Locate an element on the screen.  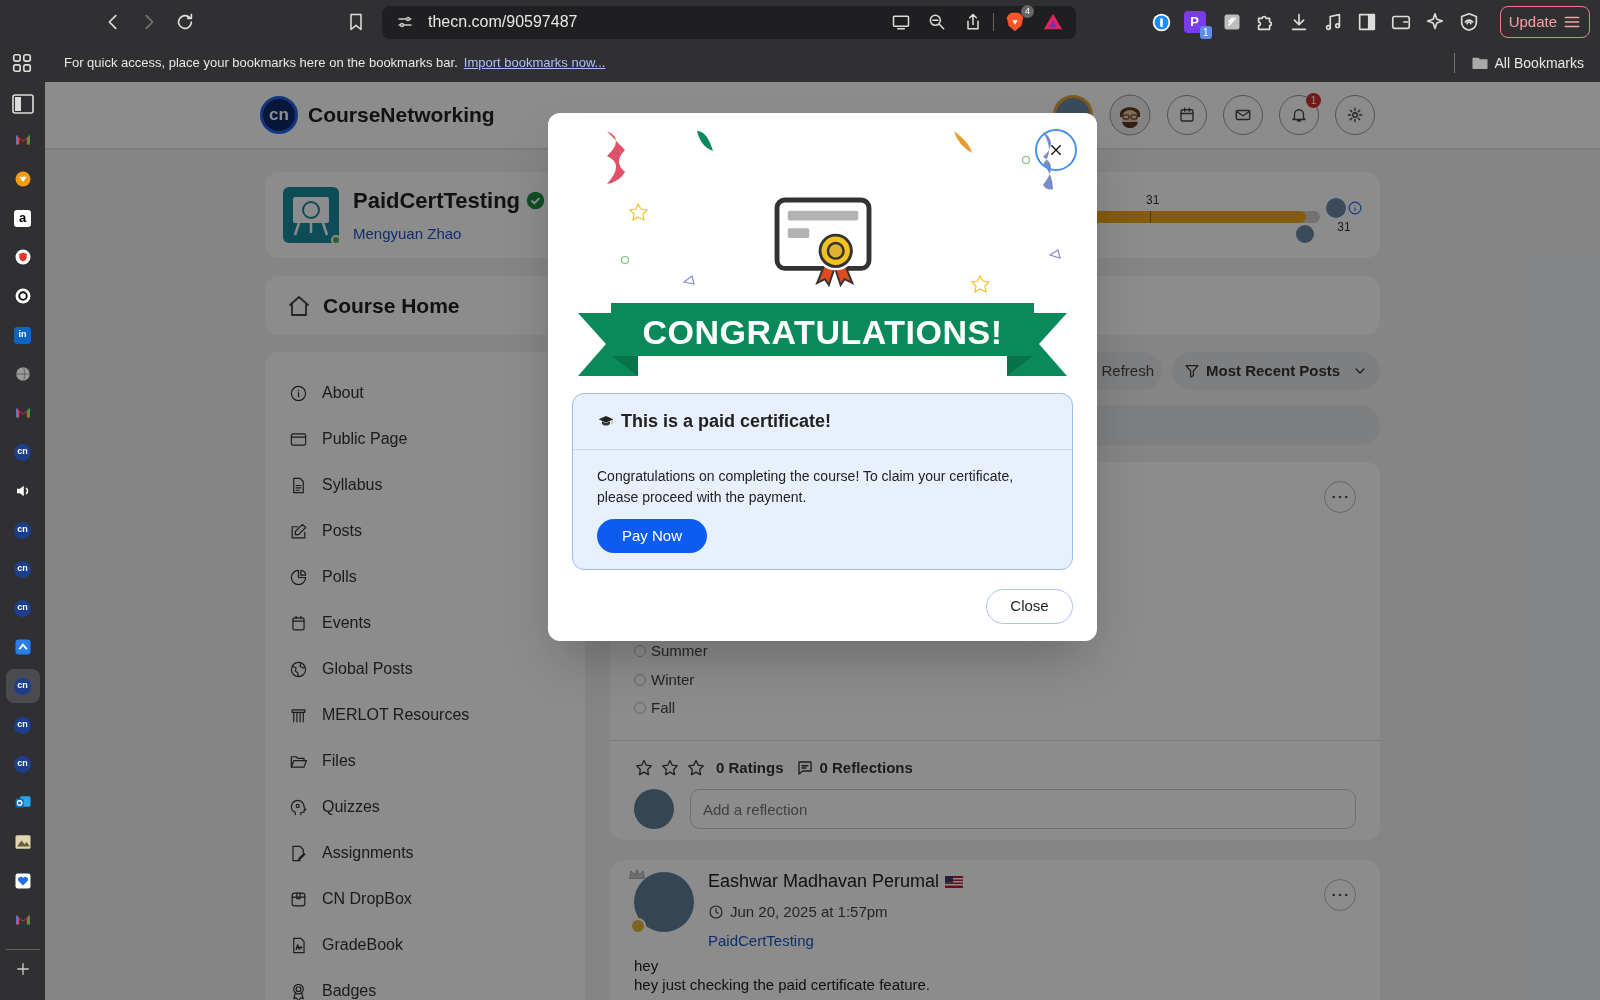
course-menu-item: Public Page is located at coordinates (437, 439).